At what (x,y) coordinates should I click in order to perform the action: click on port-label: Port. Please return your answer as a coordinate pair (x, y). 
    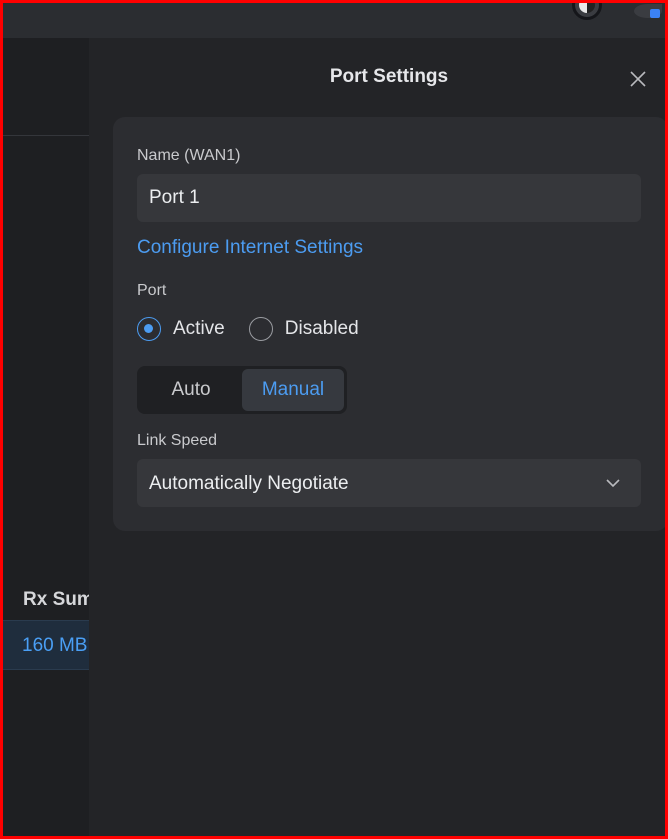
    Looking at the image, I should click on (152, 290).